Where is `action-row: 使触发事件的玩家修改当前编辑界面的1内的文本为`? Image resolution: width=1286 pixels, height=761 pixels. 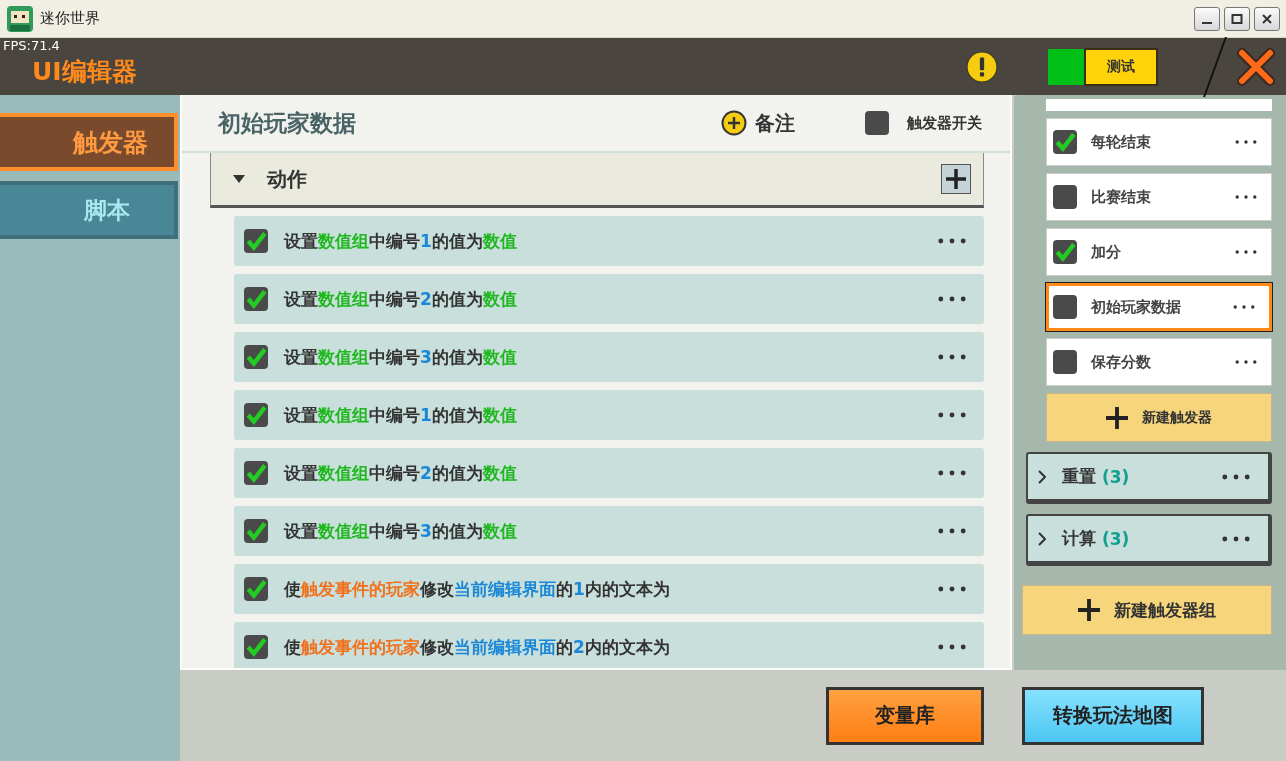
action-row: 使触发事件的玩家修改当前编辑界面的1内的文本为 is located at coordinates (609, 589).